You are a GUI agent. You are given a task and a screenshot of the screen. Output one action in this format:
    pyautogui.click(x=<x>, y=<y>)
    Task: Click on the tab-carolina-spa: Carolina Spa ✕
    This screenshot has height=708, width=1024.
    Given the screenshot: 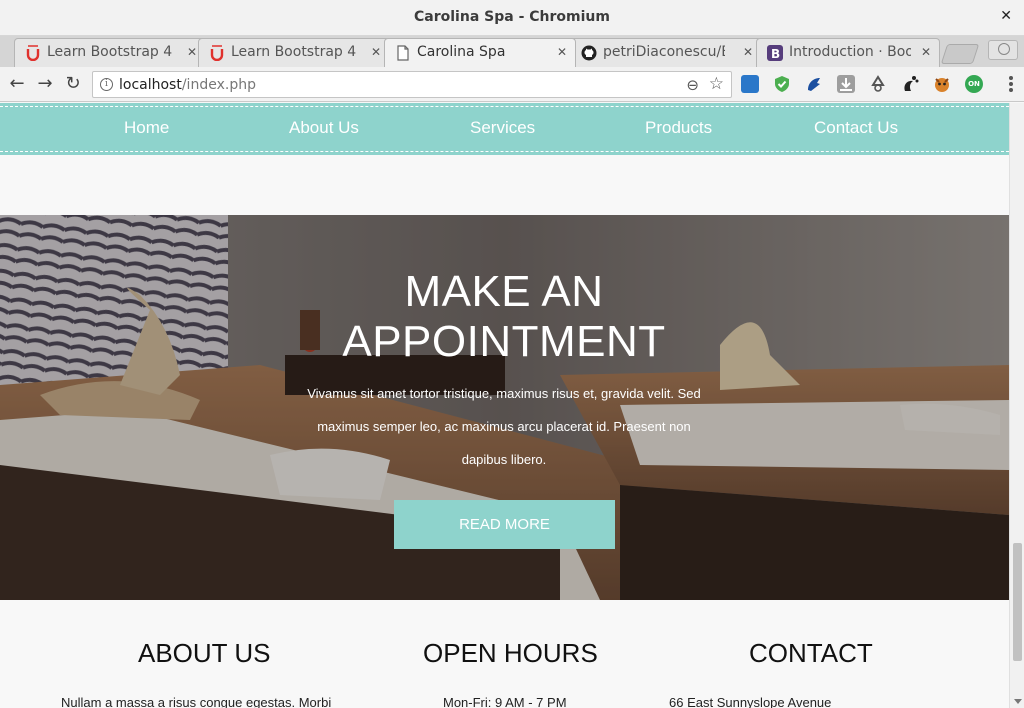 What is the action you would take?
    pyautogui.click(x=480, y=52)
    